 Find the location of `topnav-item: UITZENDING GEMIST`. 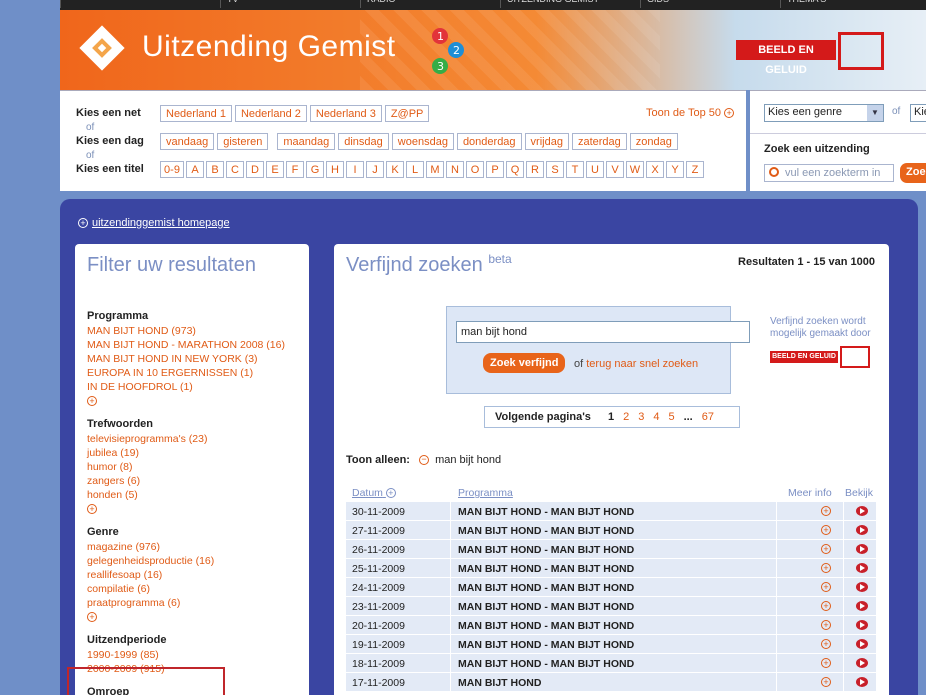

topnav-item: UITZENDING GEMIST is located at coordinates (570, 4).